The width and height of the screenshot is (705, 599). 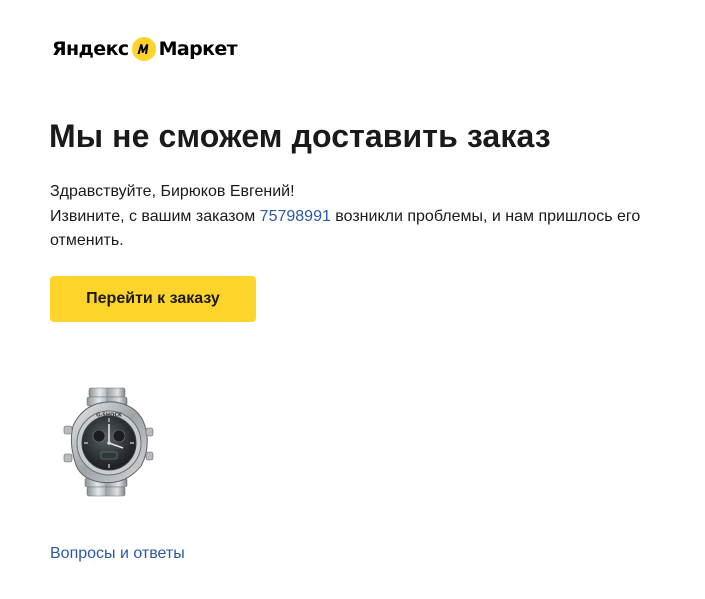 I want to click on yandex-market-logo: Яндекс Маркет, so click(x=145, y=49).